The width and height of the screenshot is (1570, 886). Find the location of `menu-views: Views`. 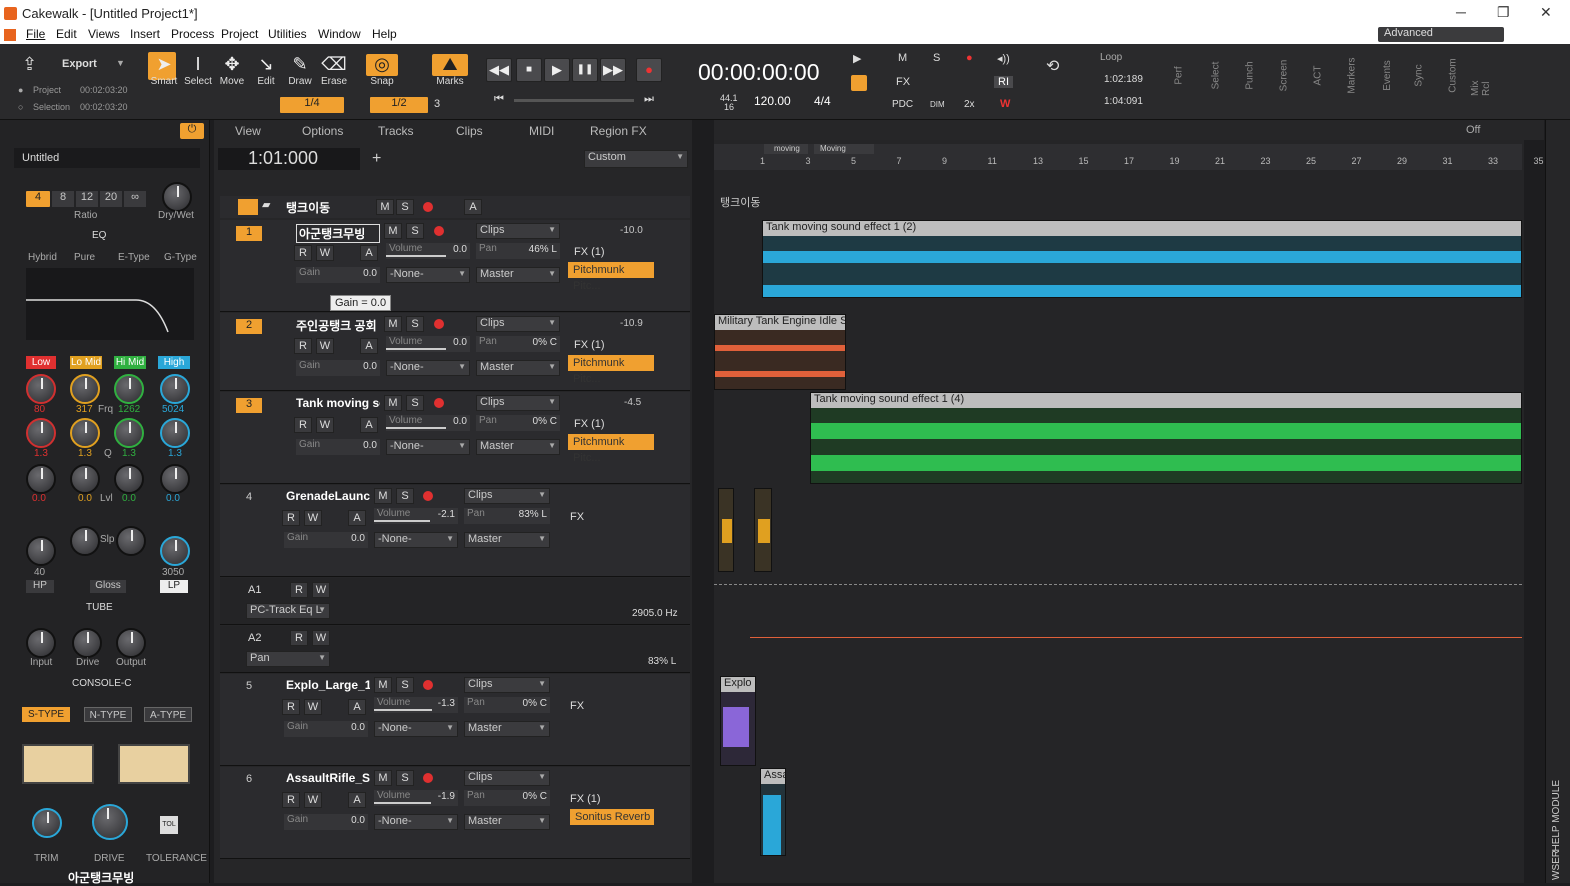

menu-views: Views is located at coordinates (104, 34).